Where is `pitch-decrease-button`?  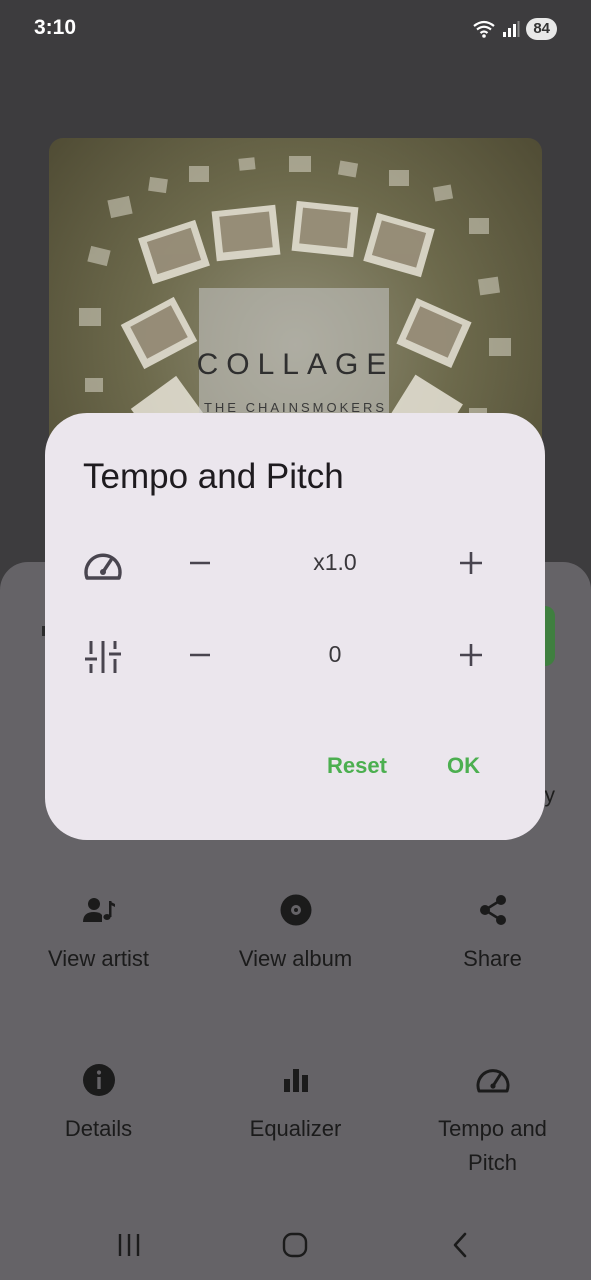
pitch-decrease-button is located at coordinates (200, 655).